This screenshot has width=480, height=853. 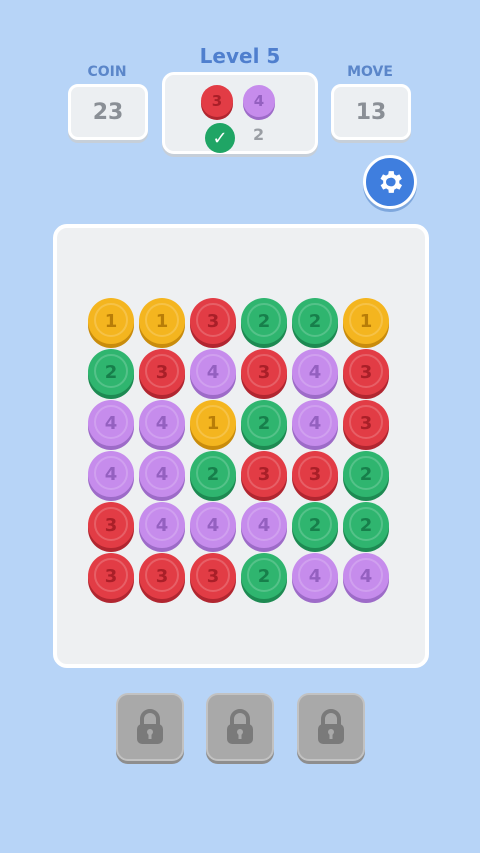 I want to click on goal-coin-purple: 4, so click(x=259, y=101).